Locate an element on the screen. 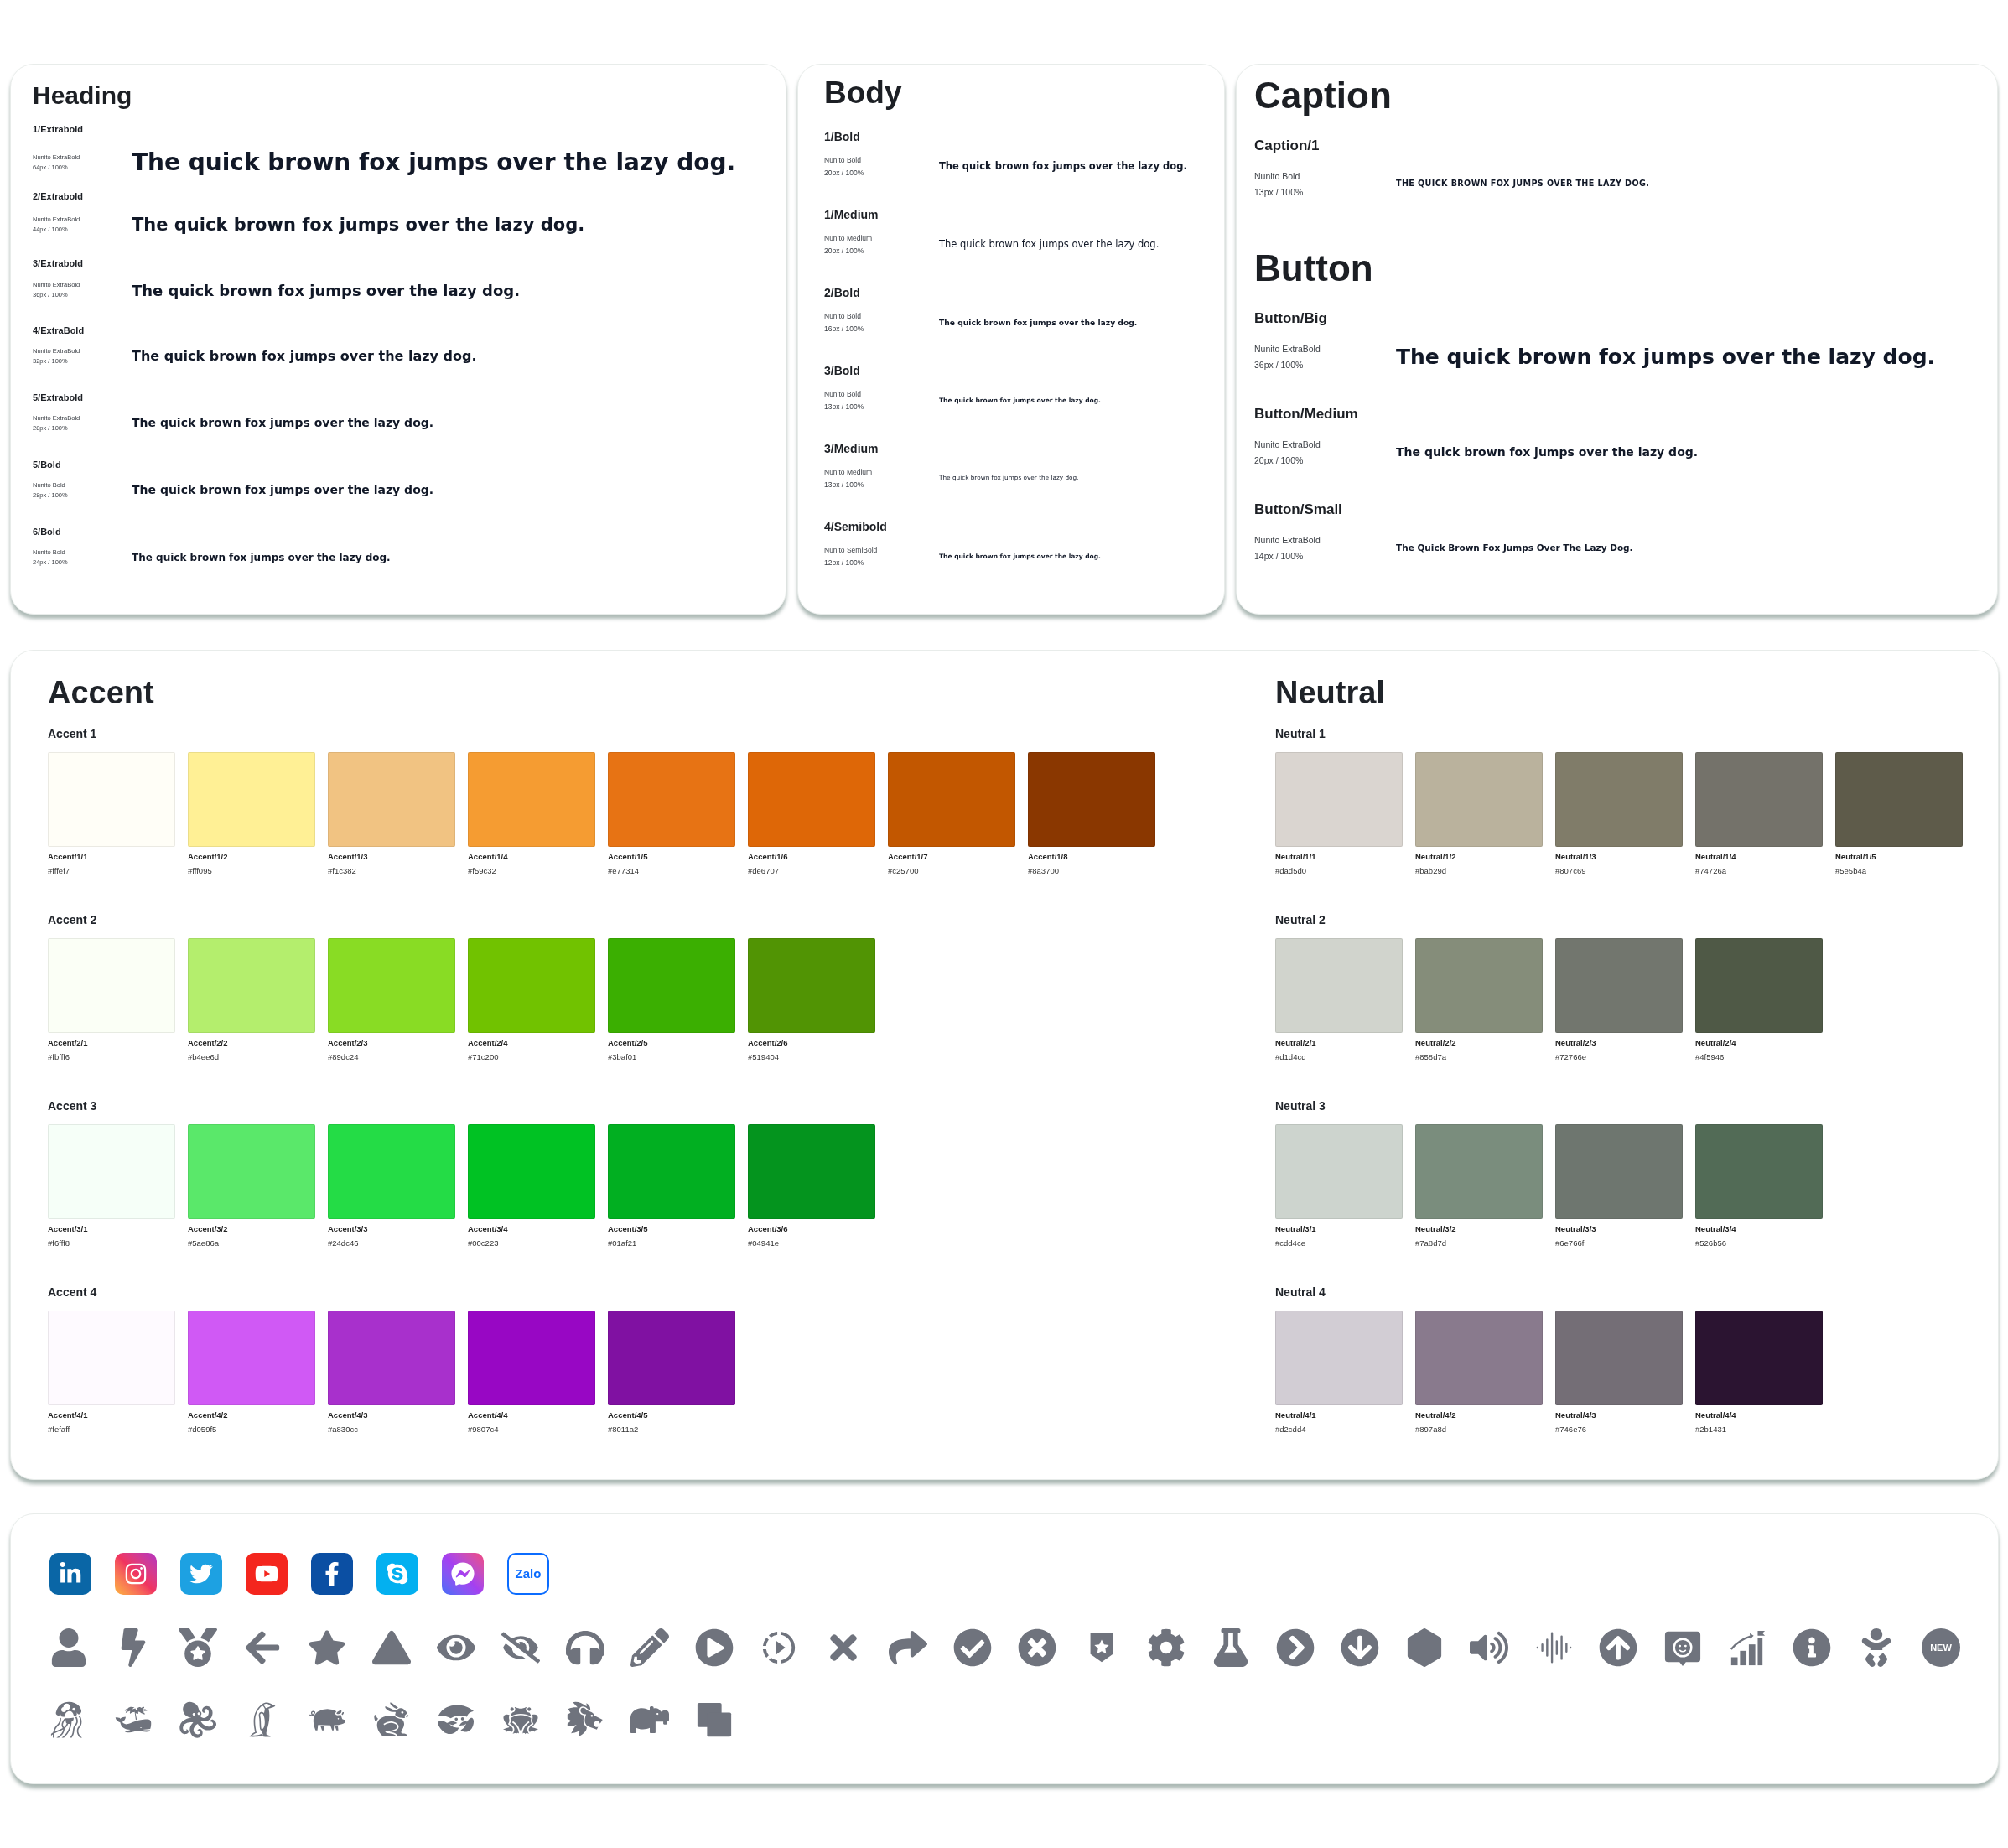 This screenshot has height=1848, width=2008. swatch-label: Neutral/3/1 is located at coordinates (1295, 1229).